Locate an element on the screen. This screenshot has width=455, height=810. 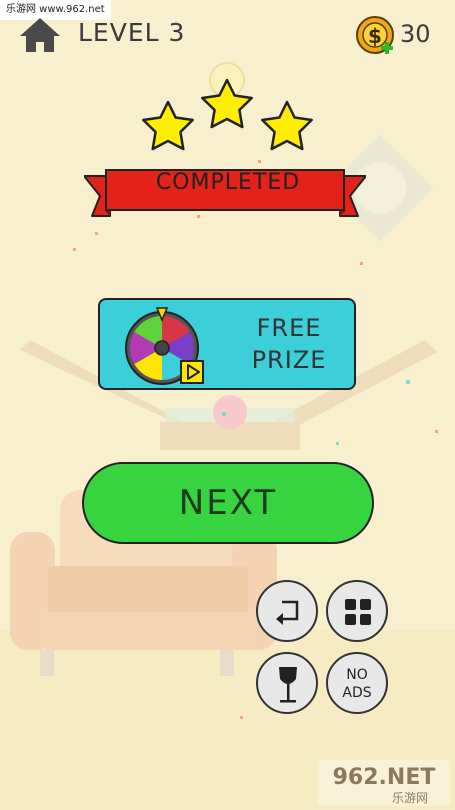
home-icon is located at coordinates (40, 35).